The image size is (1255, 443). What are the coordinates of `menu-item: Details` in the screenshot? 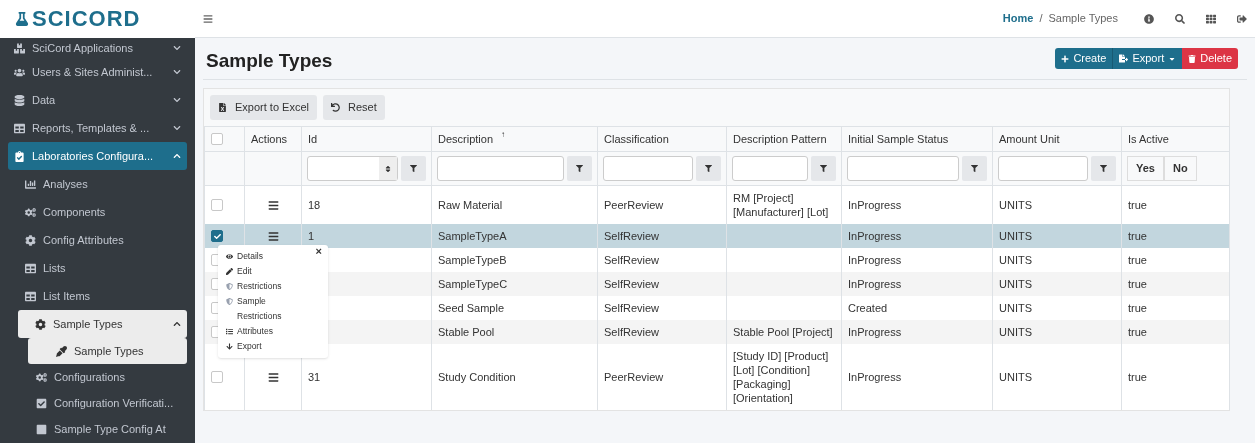 It's located at (269, 256).